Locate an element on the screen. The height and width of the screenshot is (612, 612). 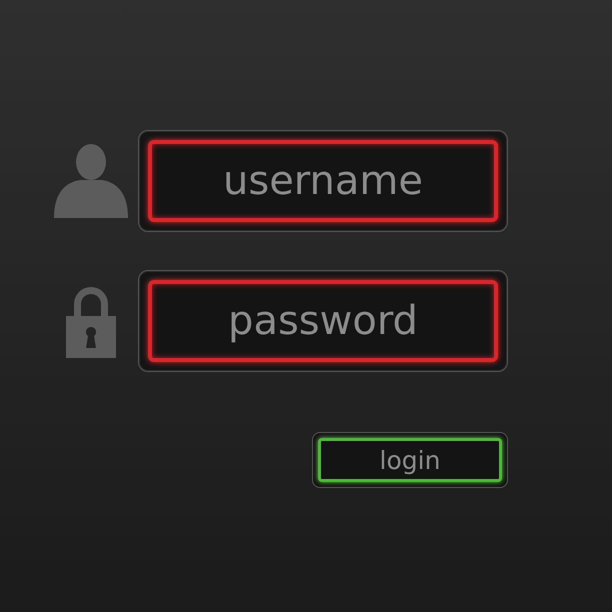
password-field: password is located at coordinates (323, 321).